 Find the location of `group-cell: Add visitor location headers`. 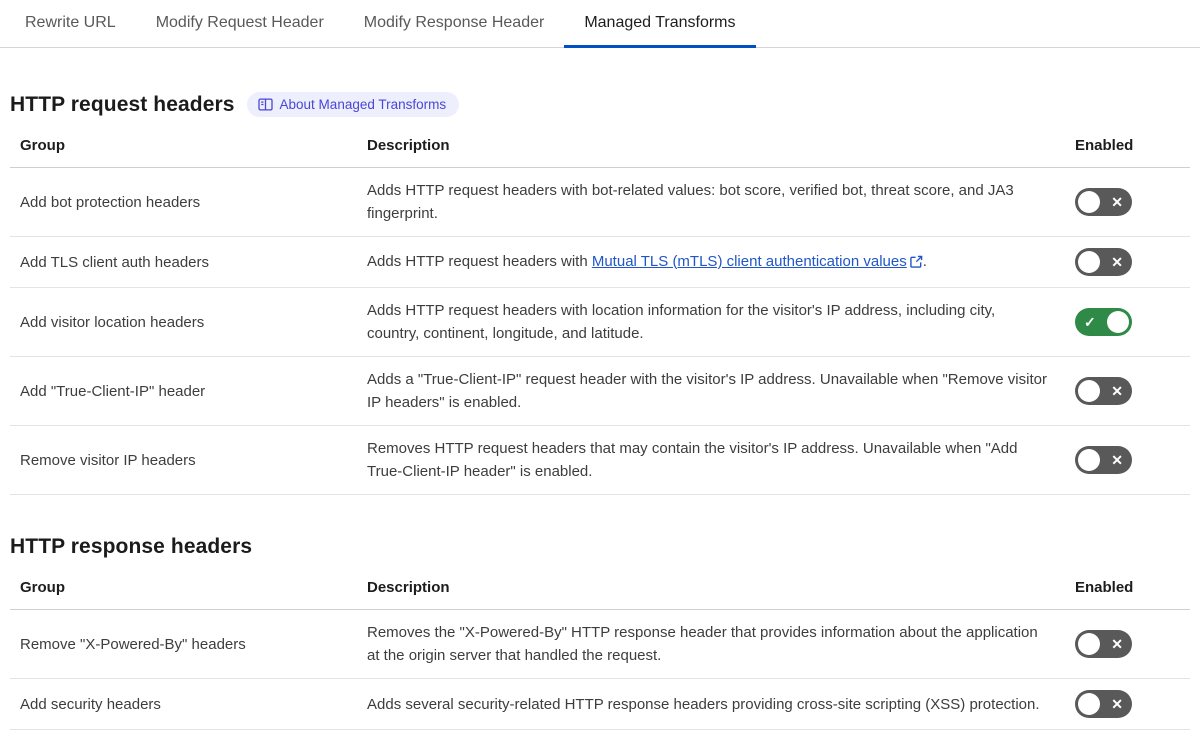

group-cell: Add visitor location headers is located at coordinates (188, 322).